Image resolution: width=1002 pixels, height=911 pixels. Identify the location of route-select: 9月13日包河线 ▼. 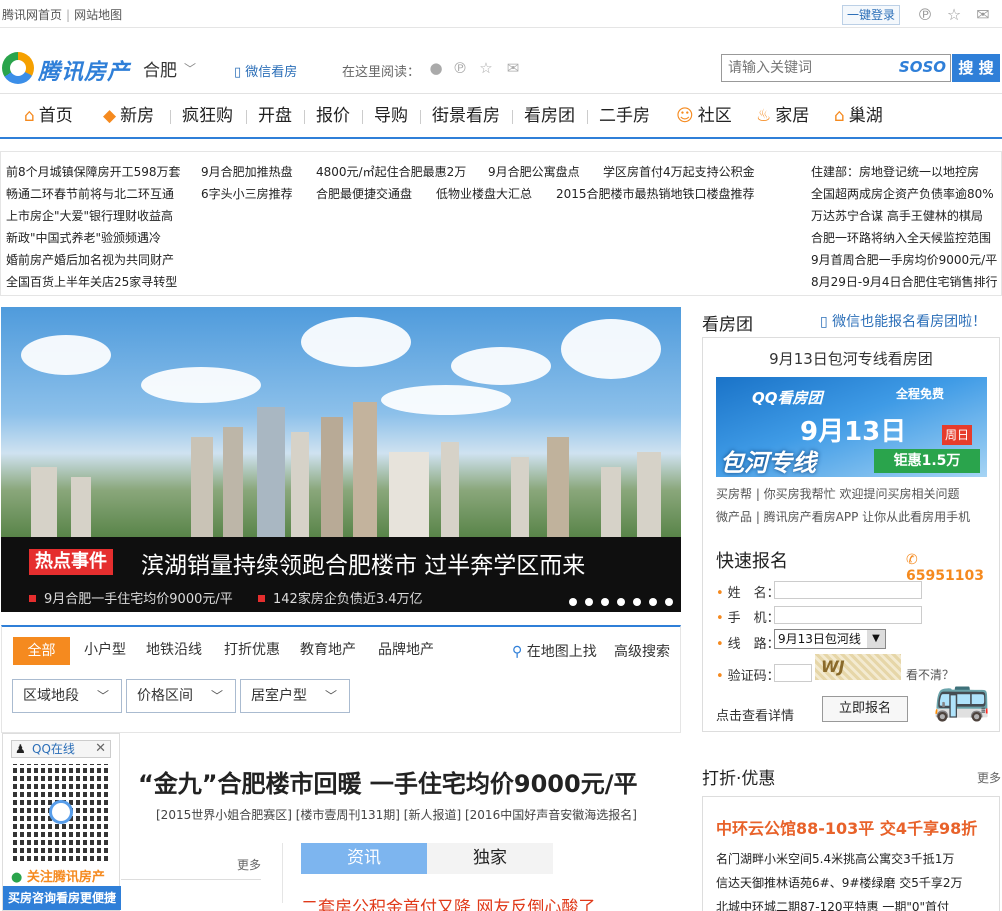
(830, 639).